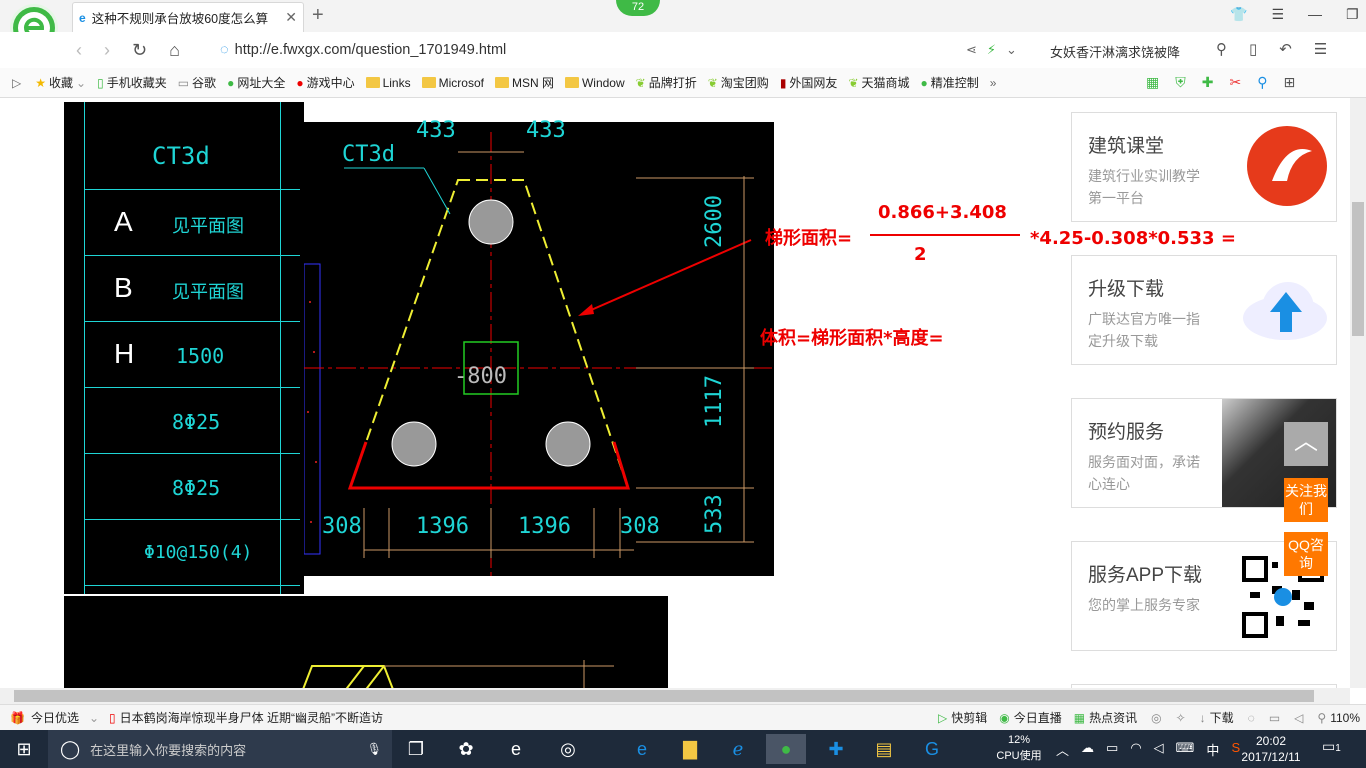 This screenshot has width=1366, height=768. What do you see at coordinates (1285, 49) in the screenshot?
I see `undo-icon: ↶` at bounding box center [1285, 49].